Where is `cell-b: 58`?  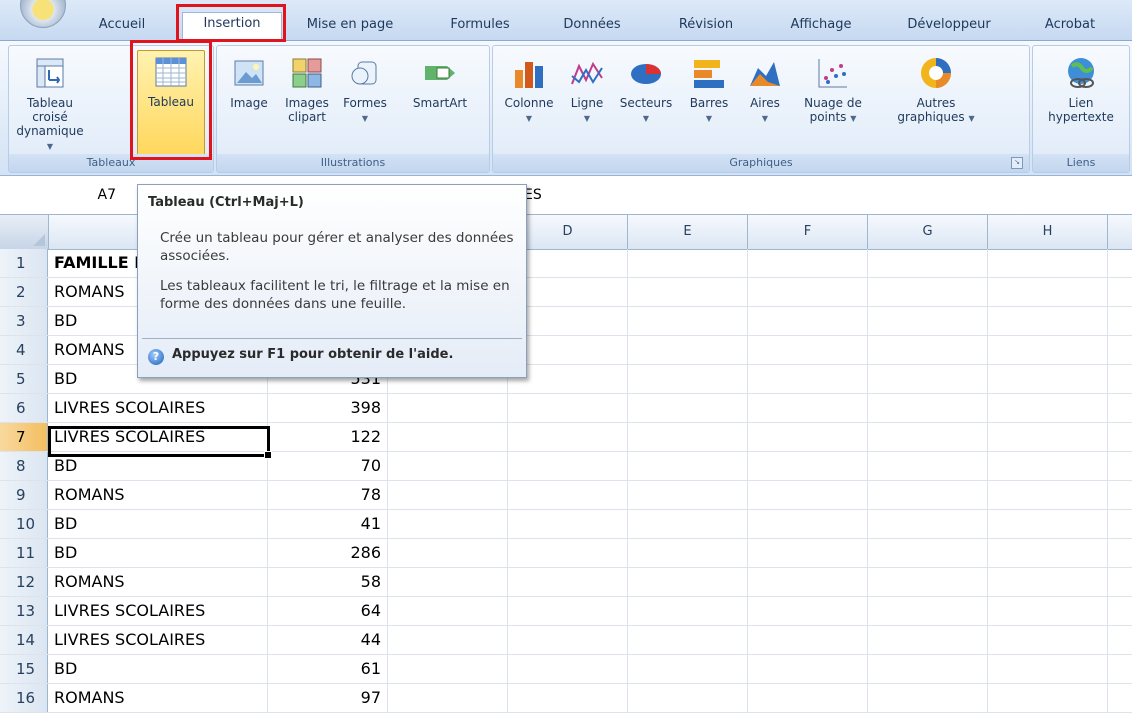
cell-b: 58 is located at coordinates (328, 582).